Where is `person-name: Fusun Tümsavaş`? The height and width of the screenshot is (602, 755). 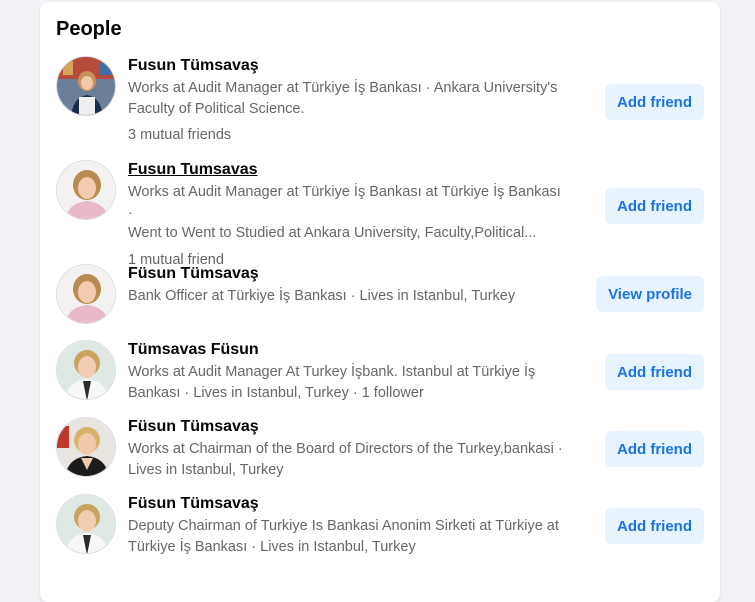 person-name: Fusun Tümsavaş is located at coordinates (348, 66).